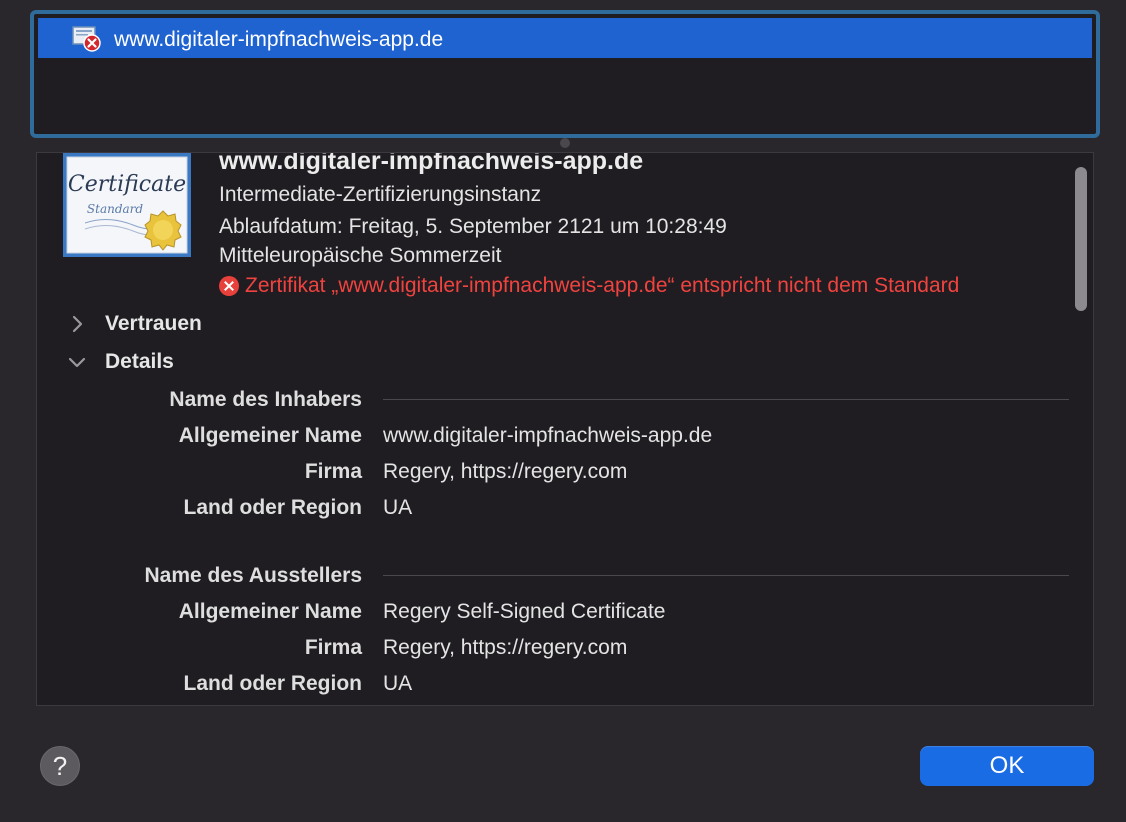 This screenshot has width=1126, height=822. Describe the element at coordinates (60, 766) in the screenshot. I see `help-button: ?` at that location.